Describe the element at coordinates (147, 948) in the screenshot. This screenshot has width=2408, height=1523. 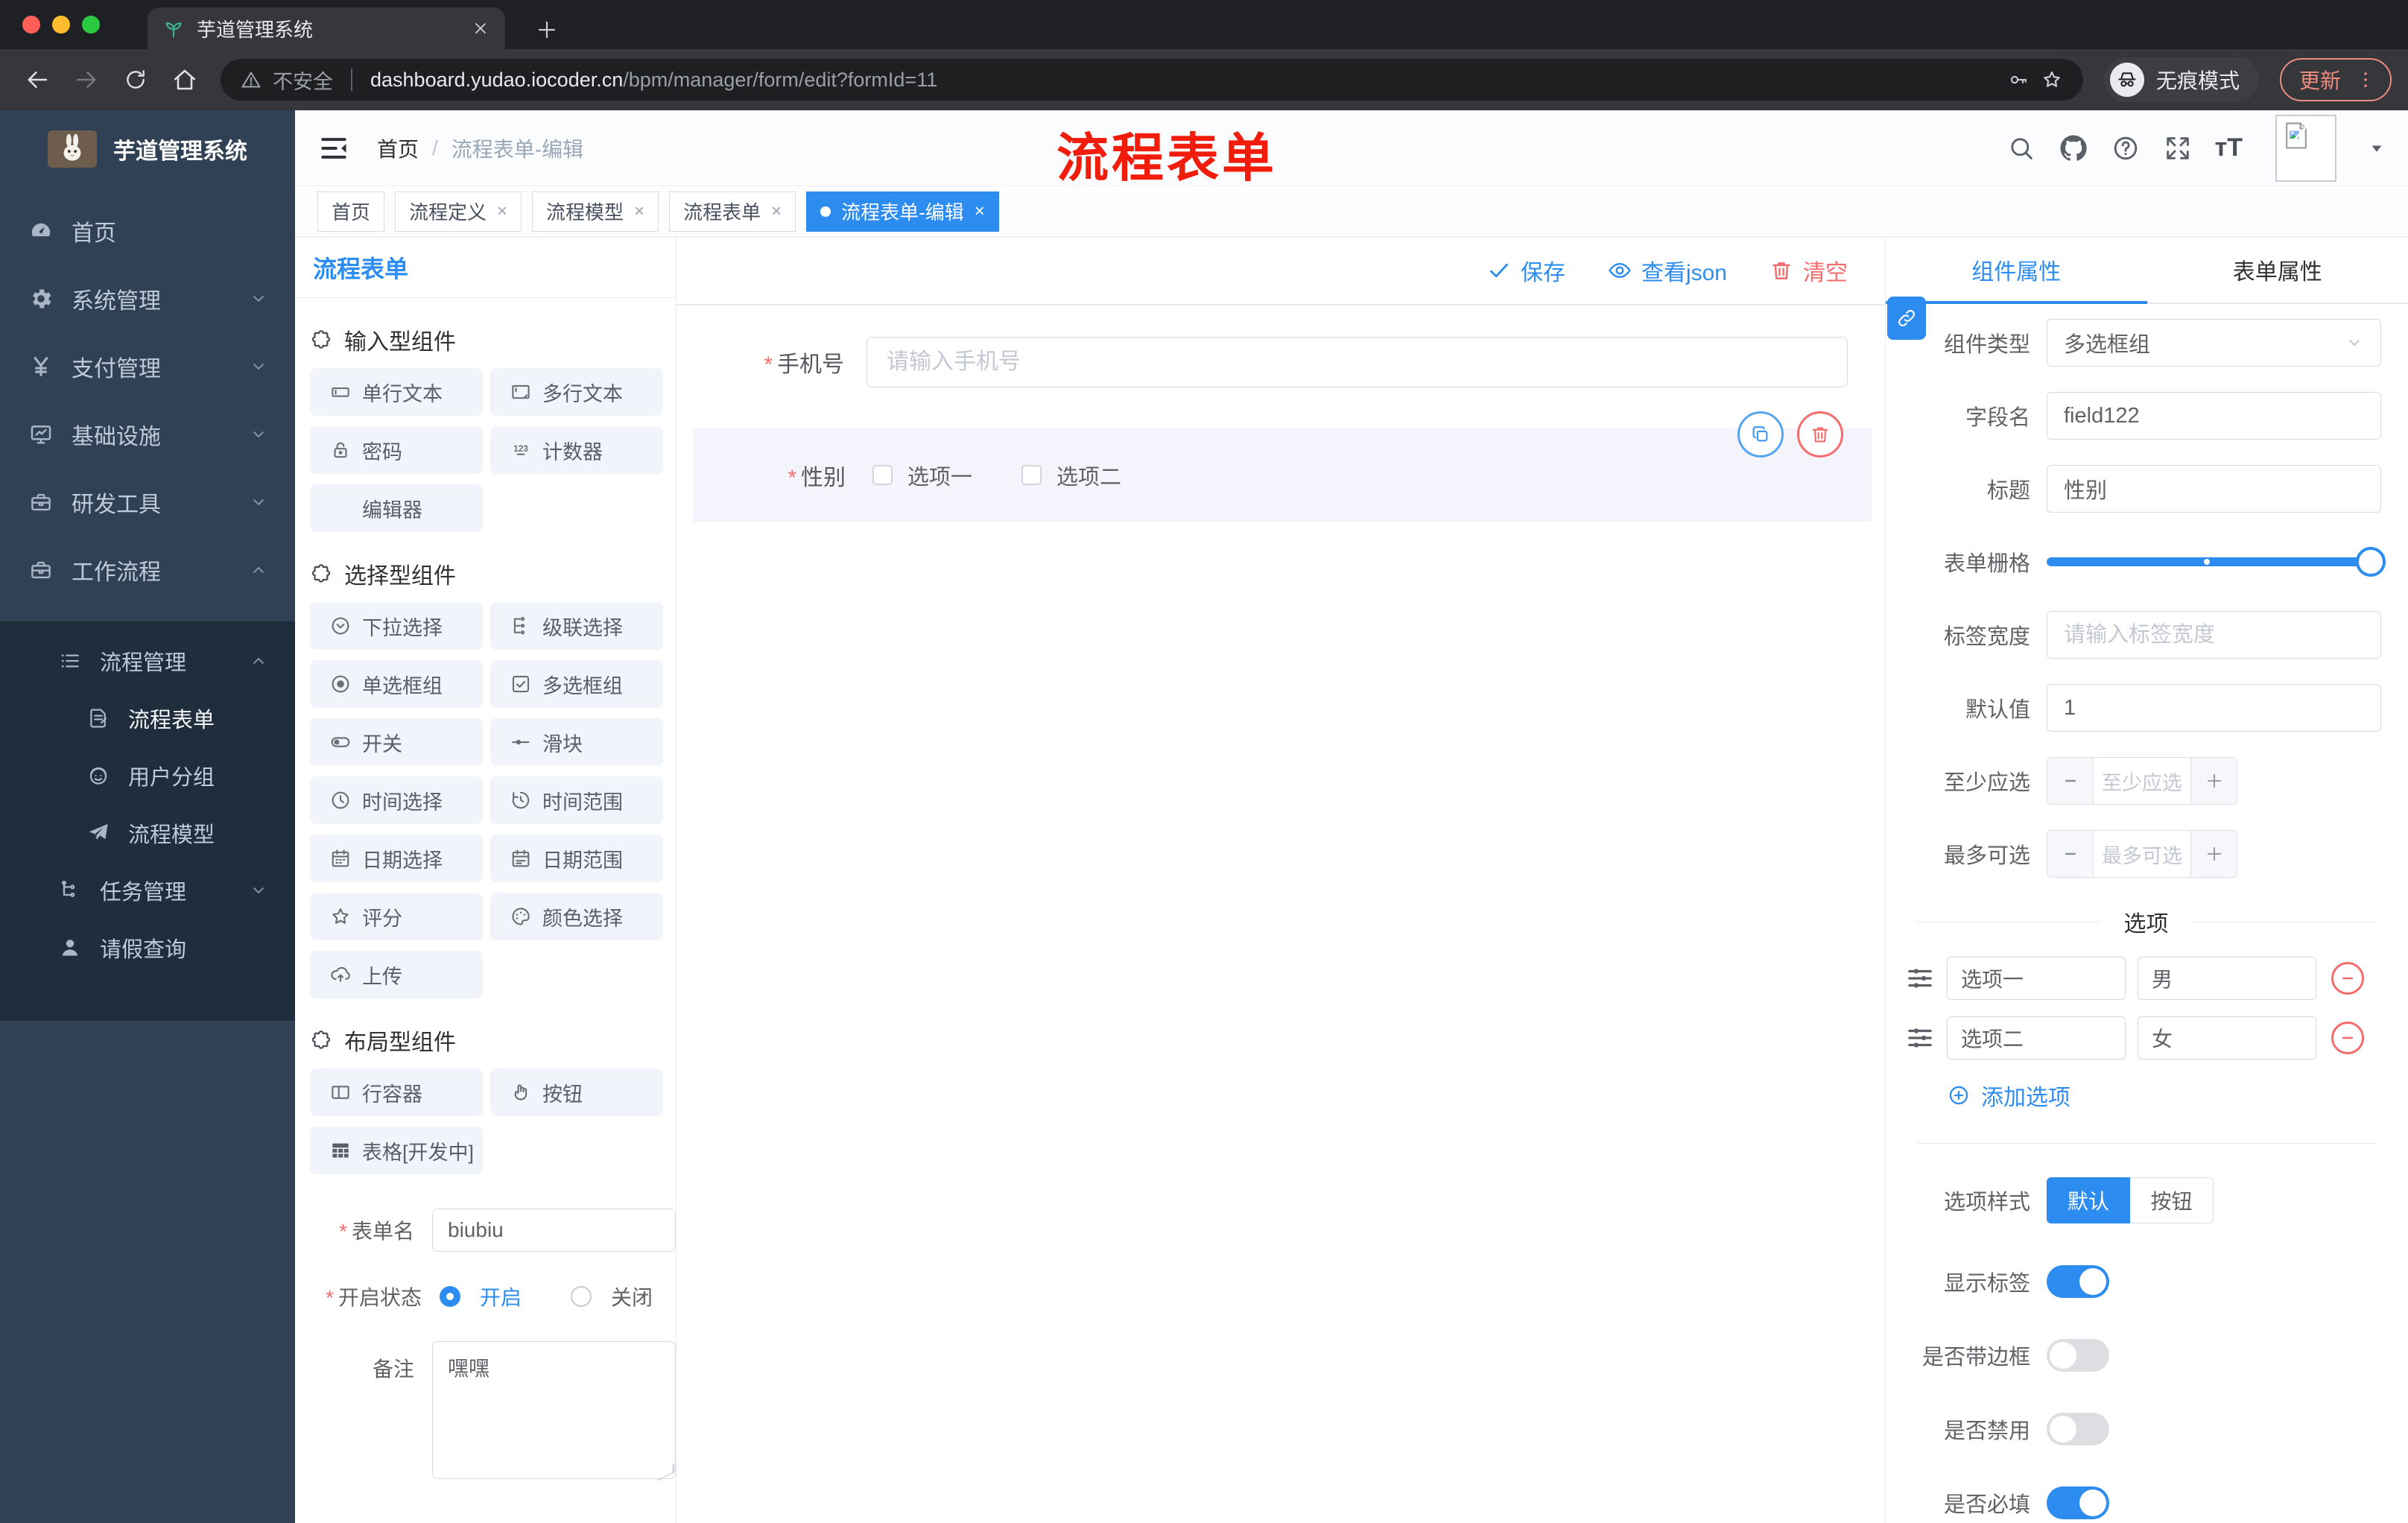
I see `sidebar-item-leave-query: 请假查询` at that location.